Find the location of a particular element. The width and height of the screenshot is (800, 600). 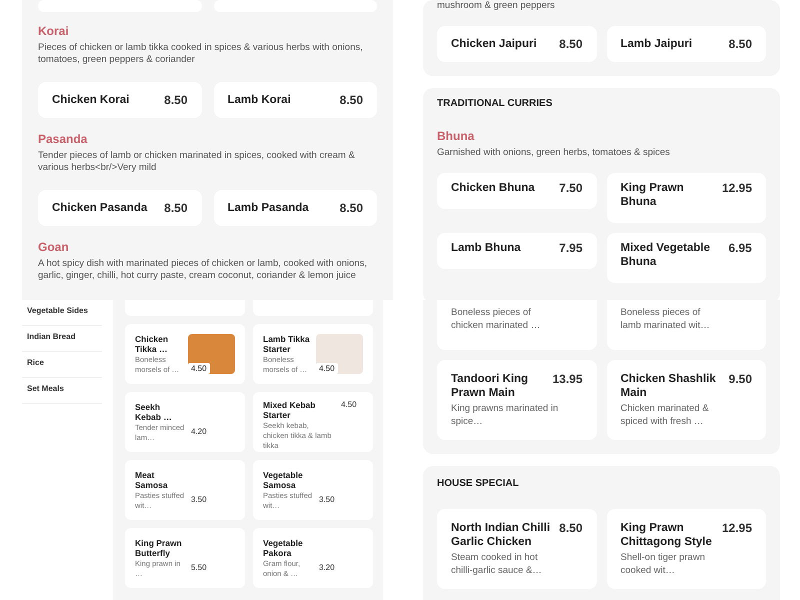

dish-price: 7.50 is located at coordinates (570, 188).